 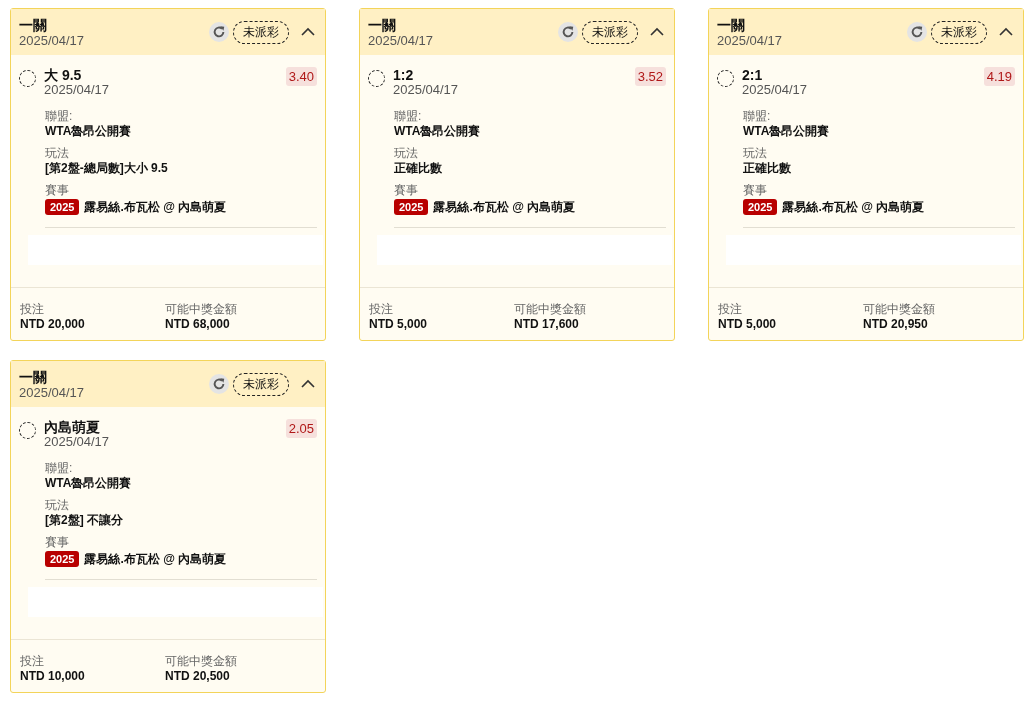 I want to click on odds-badge: 4.19, so click(x=999, y=76).